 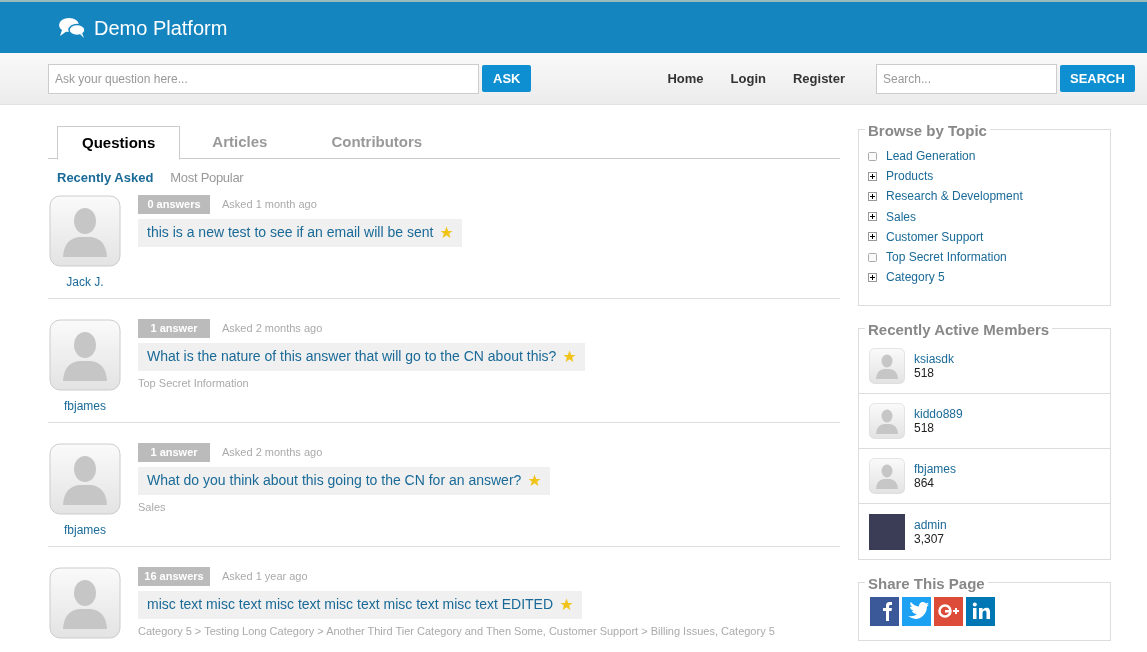 I want to click on question-link: What is the nature of this answer that will go to the CN about this?, so click(x=362, y=356).